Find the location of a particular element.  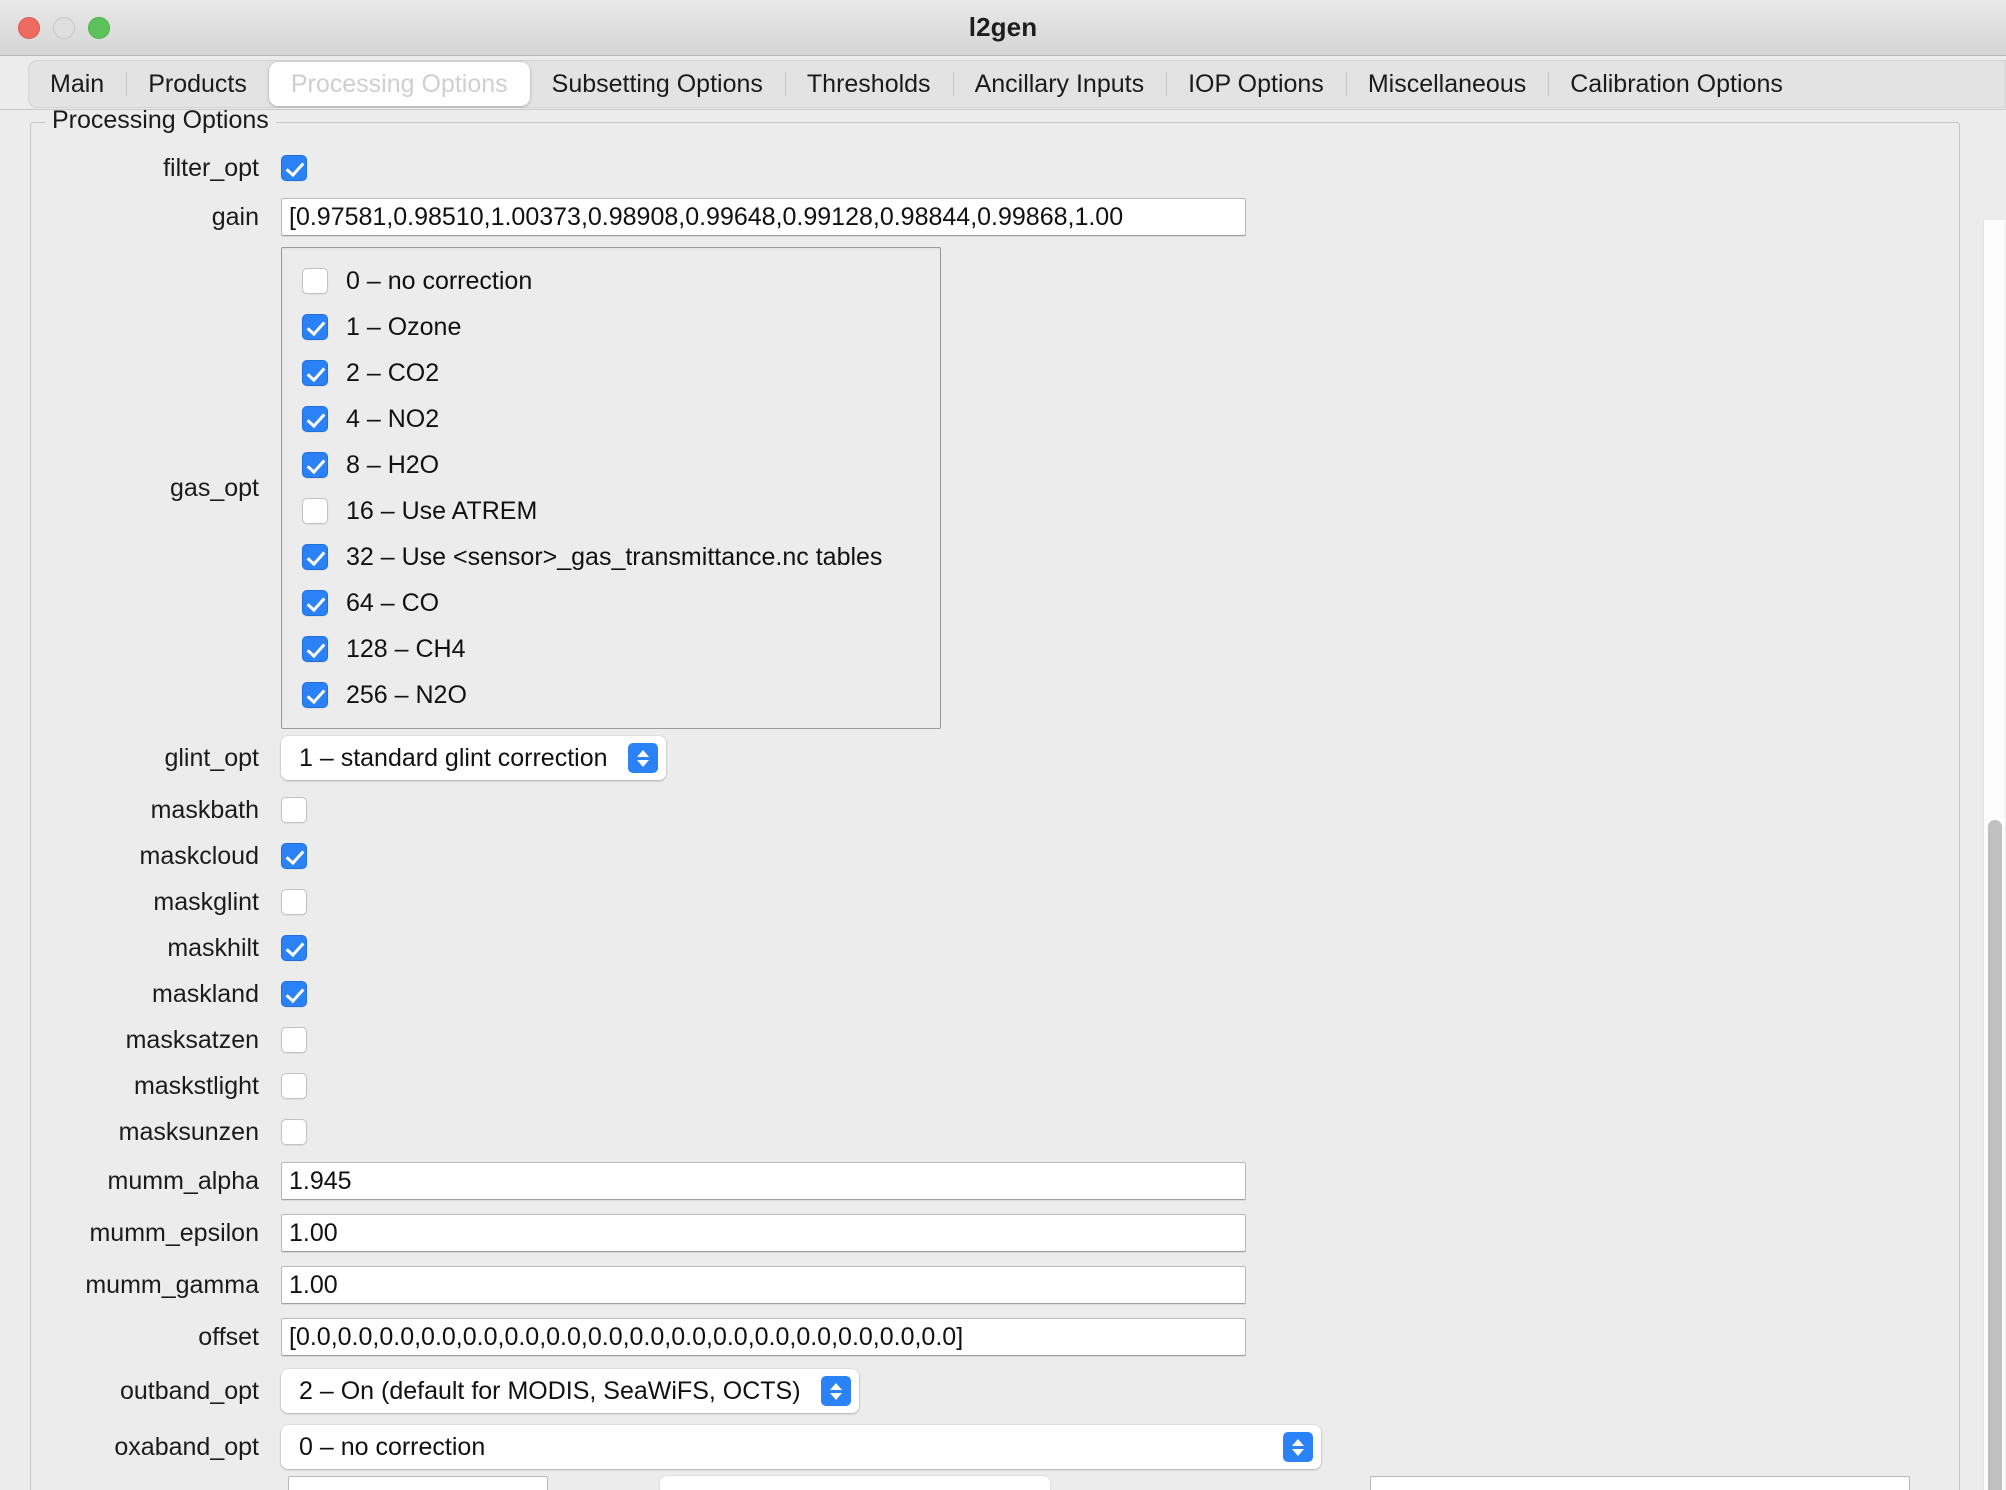

tab-processing-options: Processing Options is located at coordinates (399, 84).